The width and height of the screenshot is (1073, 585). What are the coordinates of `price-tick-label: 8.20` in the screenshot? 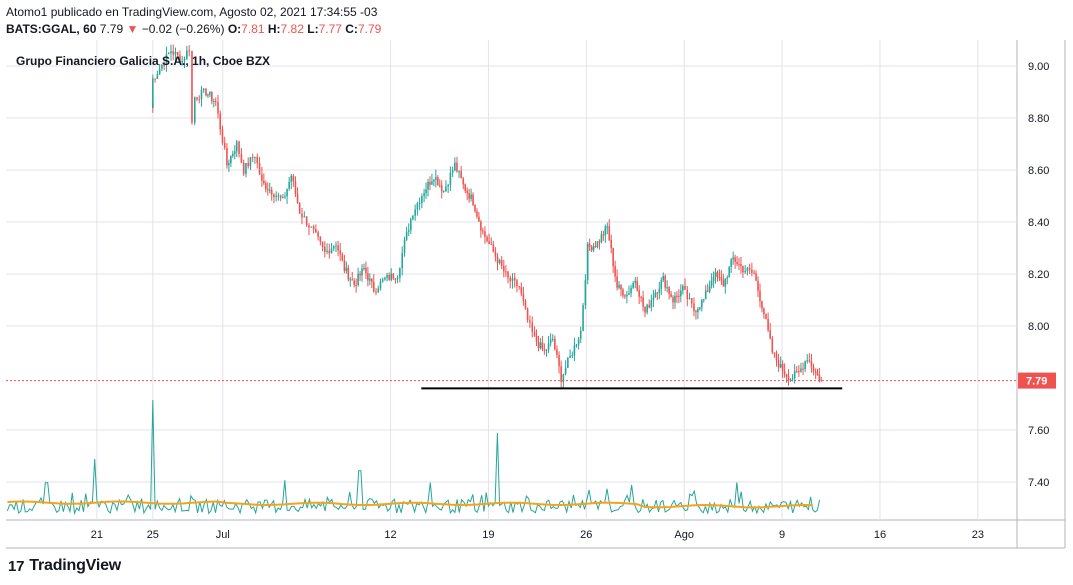 It's located at (1038, 275).